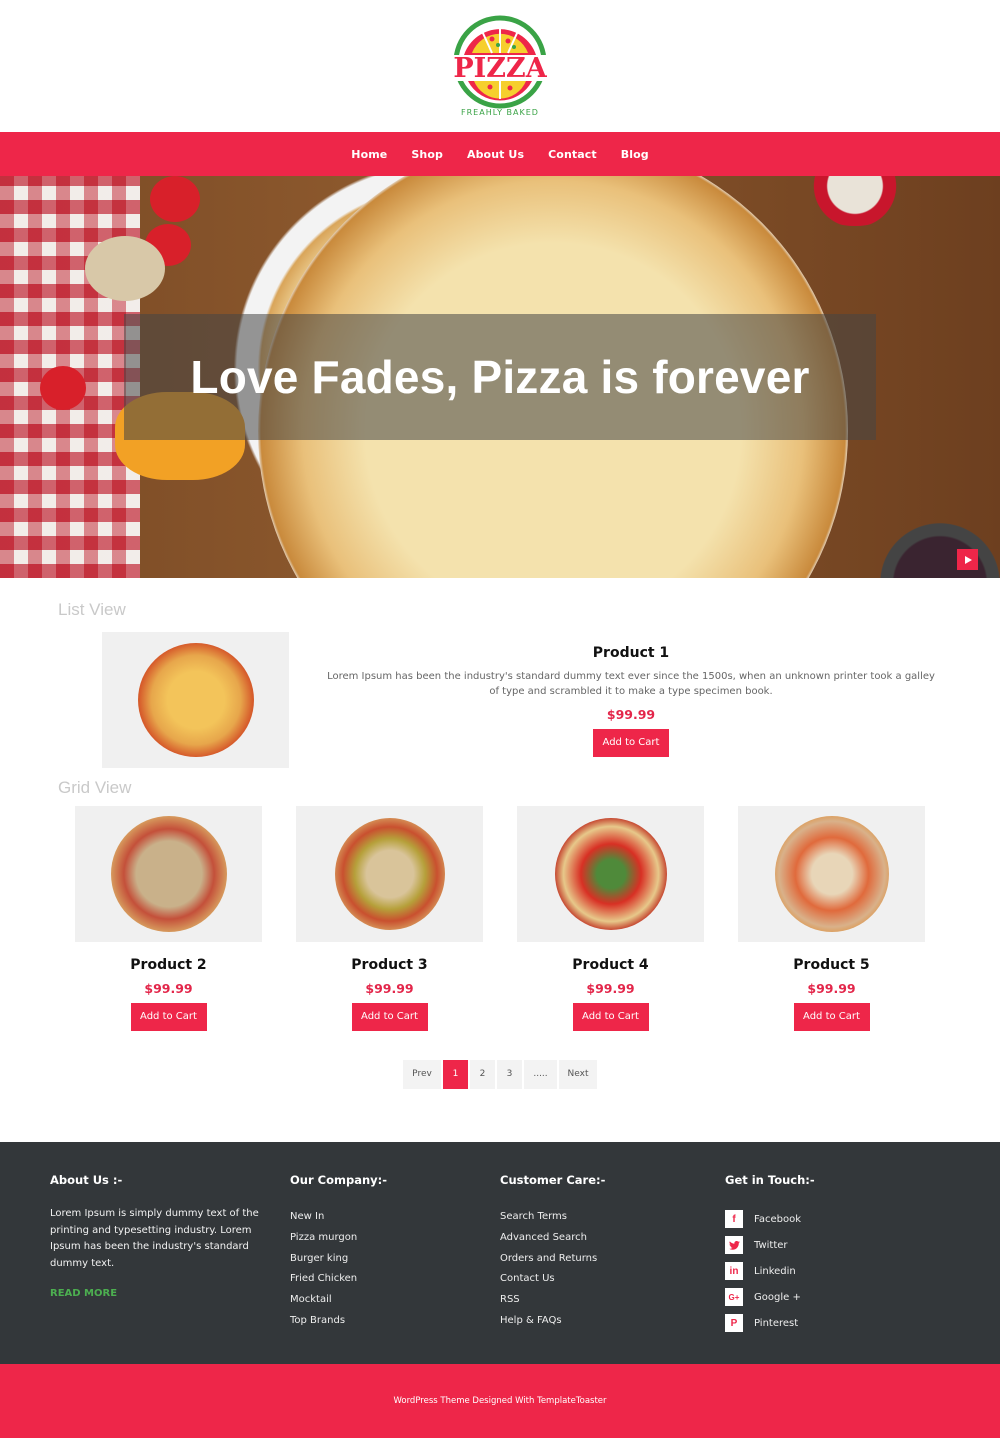 The image size is (1000, 1449). I want to click on social-twitter: Twitter, so click(770, 1245).